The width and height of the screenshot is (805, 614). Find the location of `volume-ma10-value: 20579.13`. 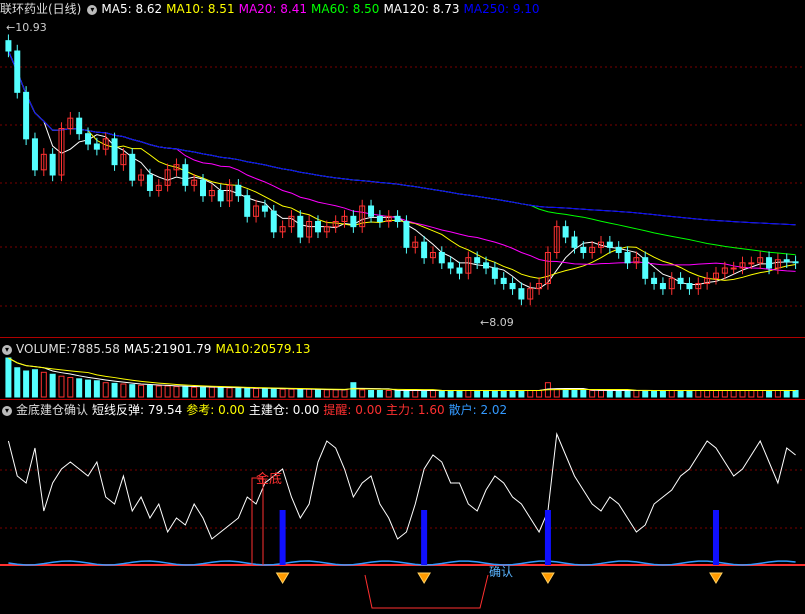

volume-ma10-value: 20579.13 is located at coordinates (282, 349).